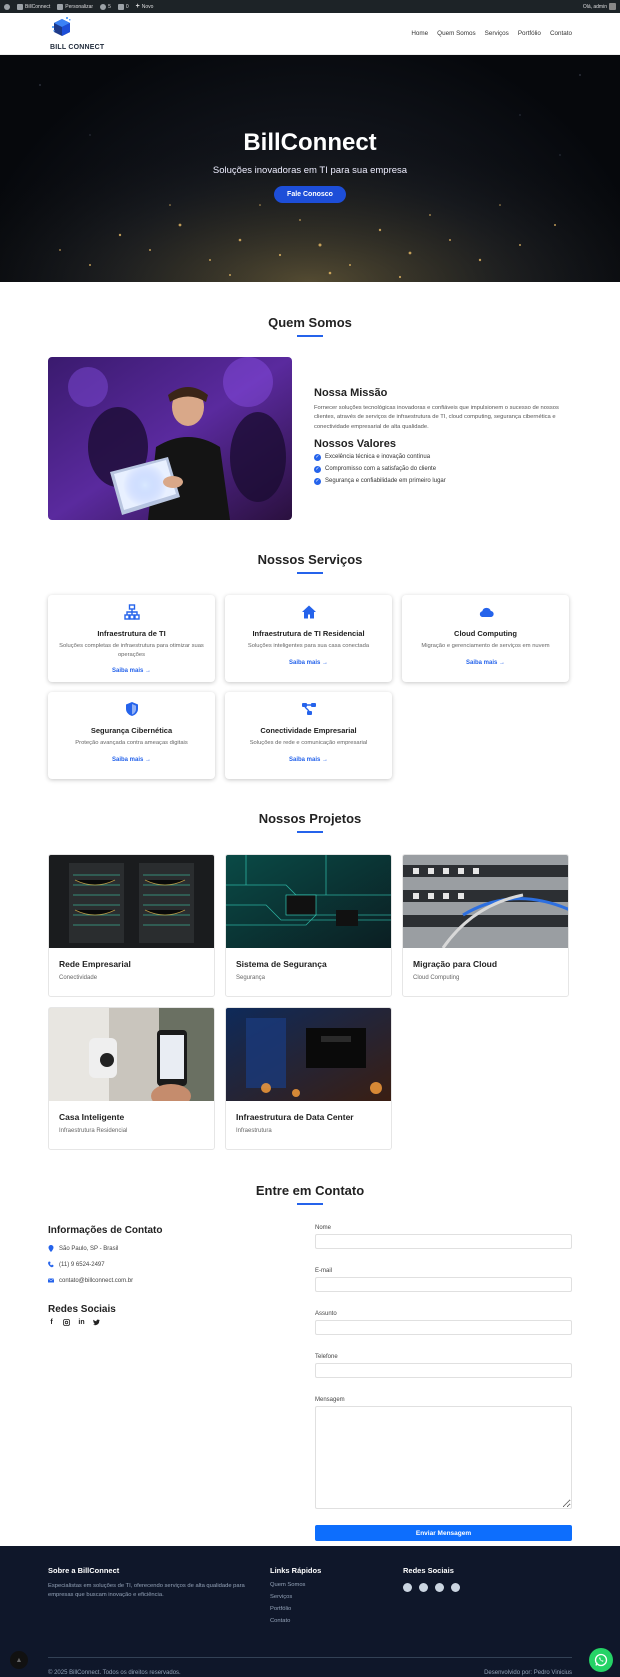 This screenshot has width=620, height=1677. What do you see at coordinates (326, 1314) in the screenshot?
I see `subject-label: Assunto` at bounding box center [326, 1314].